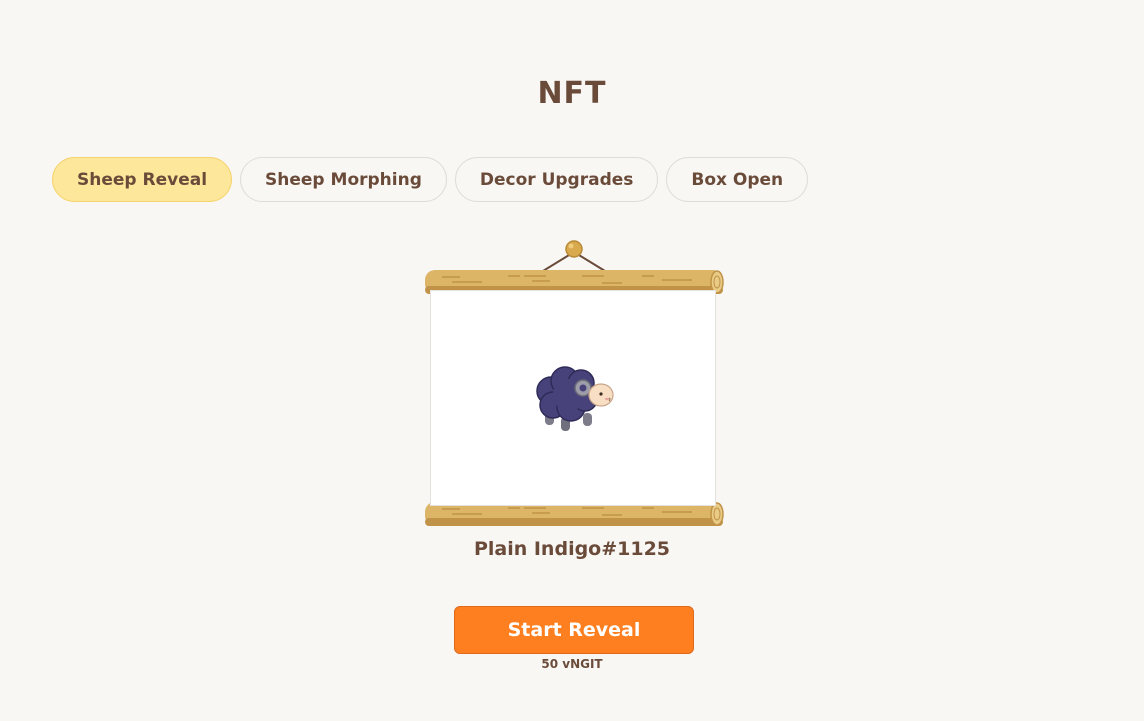 This screenshot has width=1144, height=721. Describe the element at coordinates (737, 179) in the screenshot. I see `tab-box-open: Box Open` at that location.